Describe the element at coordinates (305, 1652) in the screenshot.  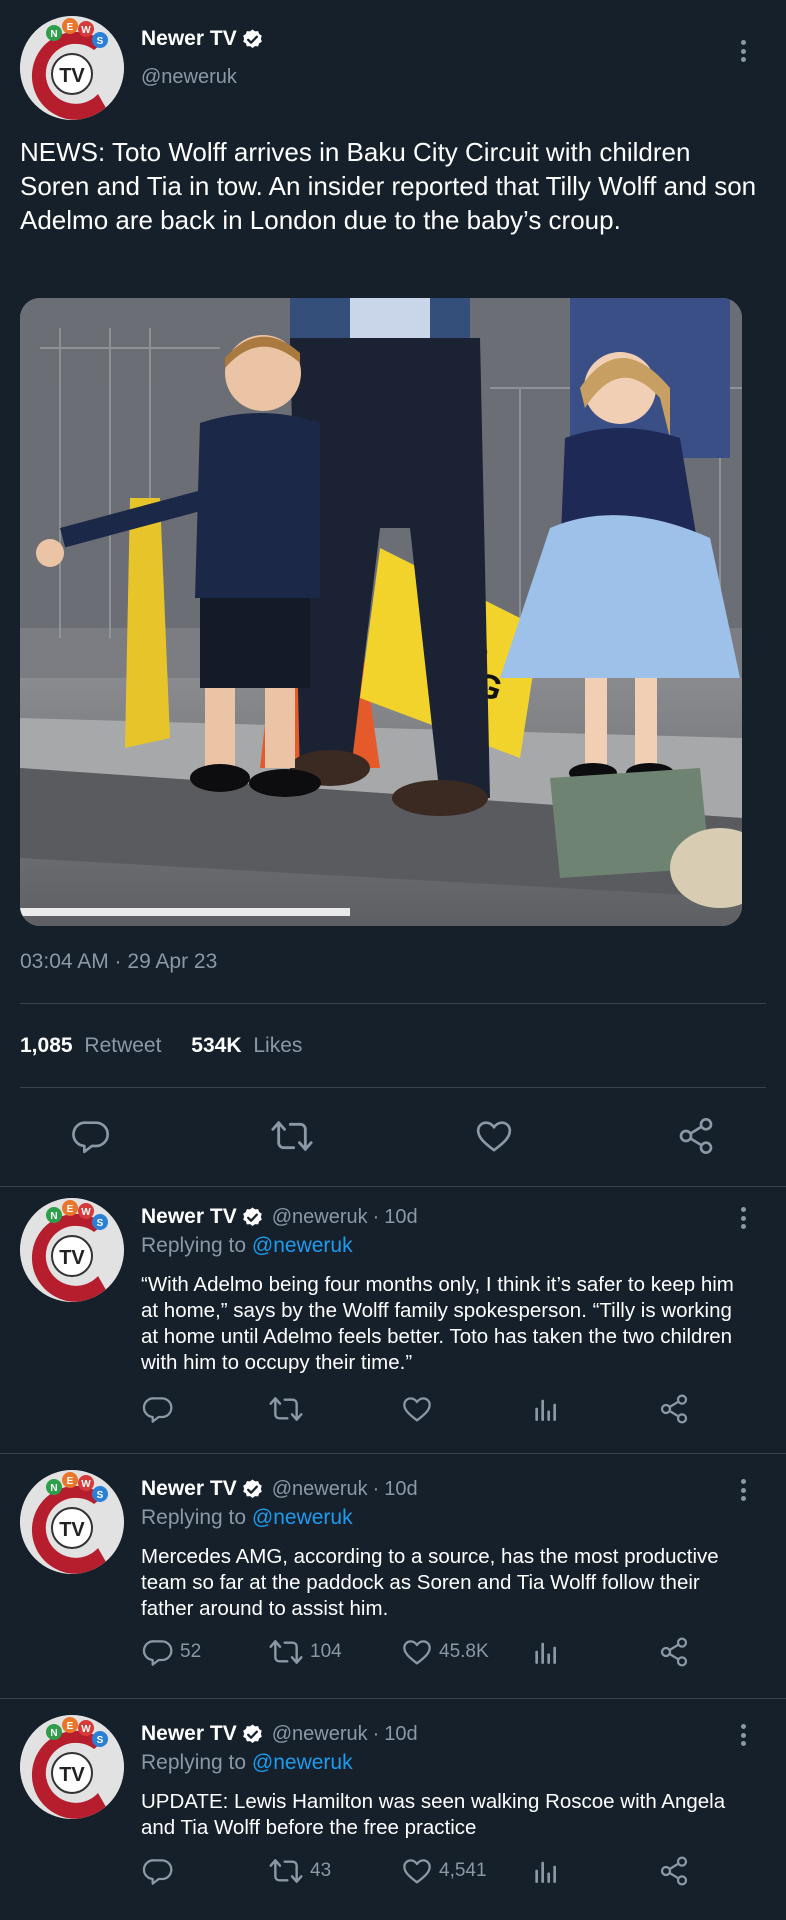
I see `retweet-icon: 104` at that location.